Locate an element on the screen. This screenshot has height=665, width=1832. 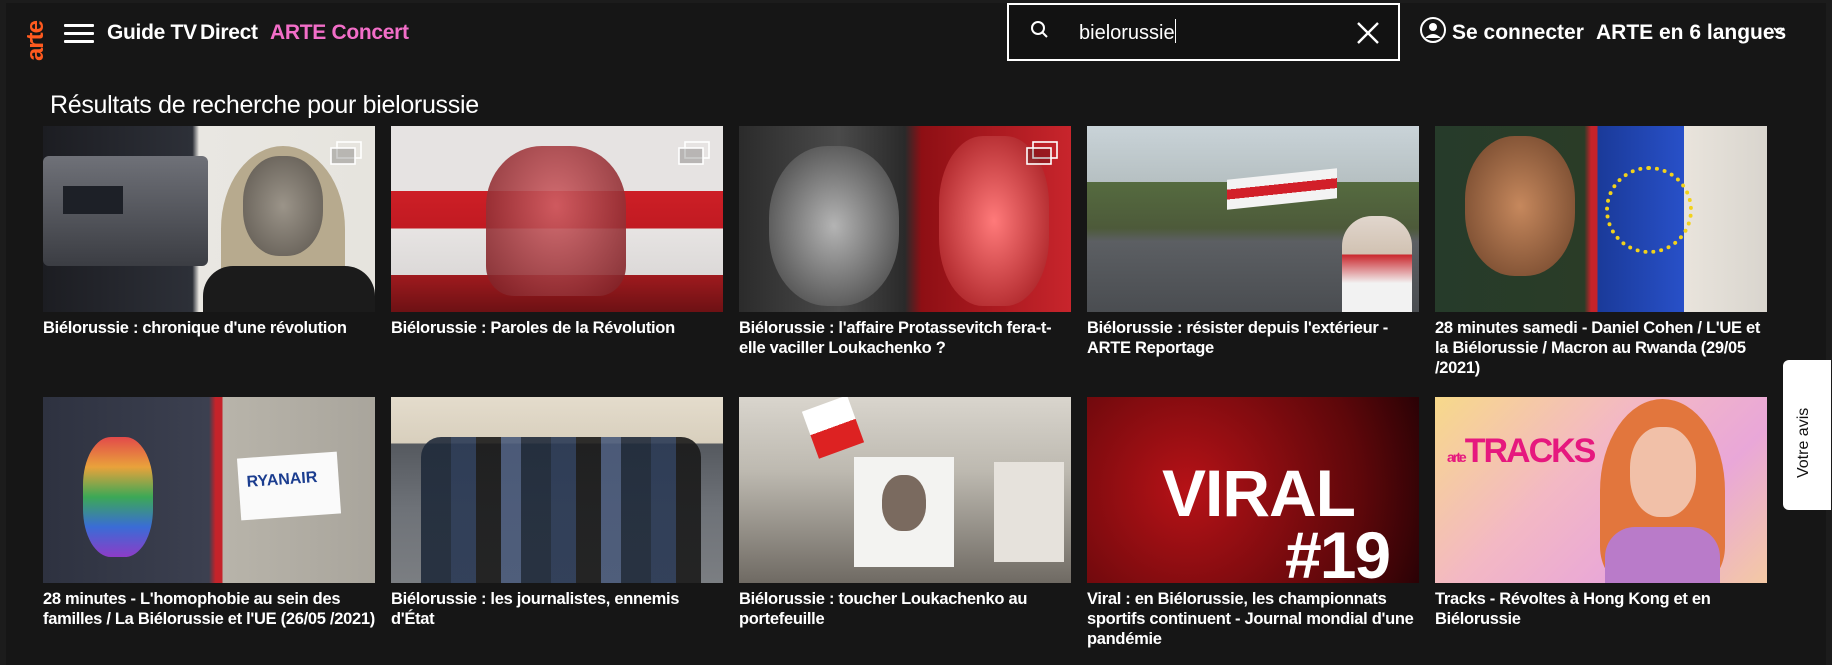
search-input is located at coordinates (1214, 33).